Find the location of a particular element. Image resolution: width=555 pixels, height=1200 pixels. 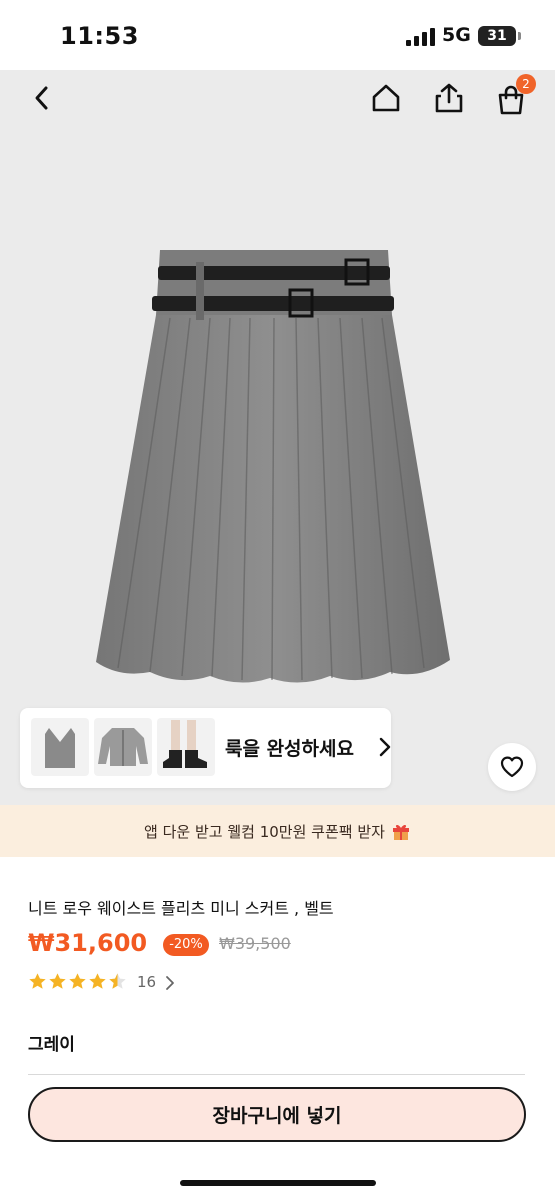

chevron-left-icon is located at coordinates (41, 98).